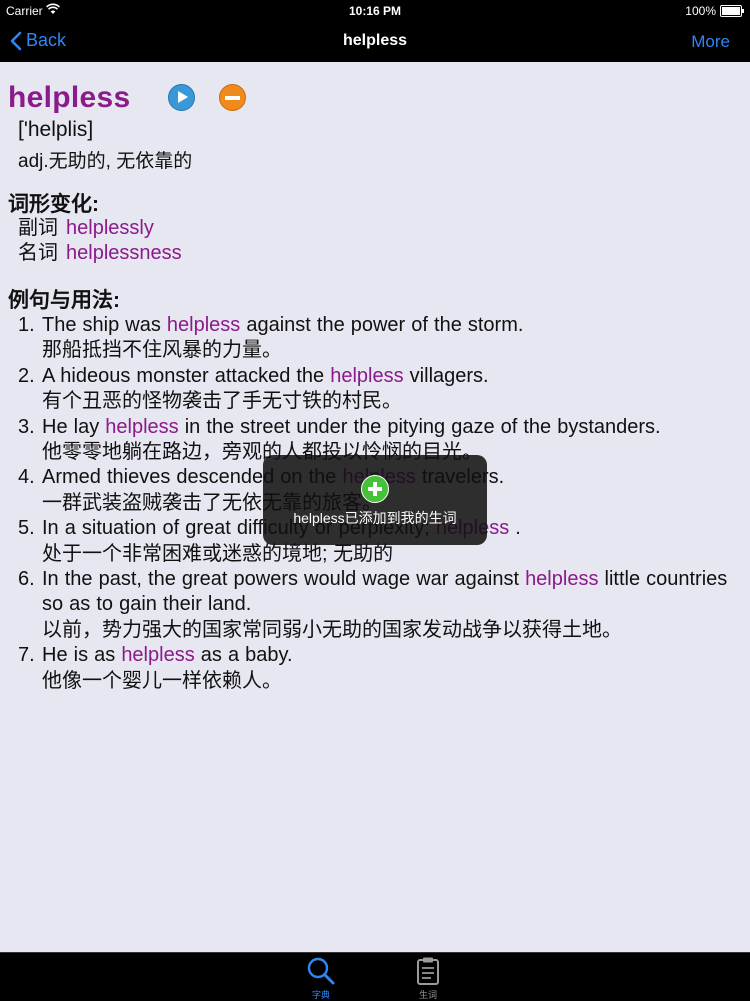 The image size is (750, 1001). Describe the element at coordinates (321, 971) in the screenshot. I see `search-icon` at that location.